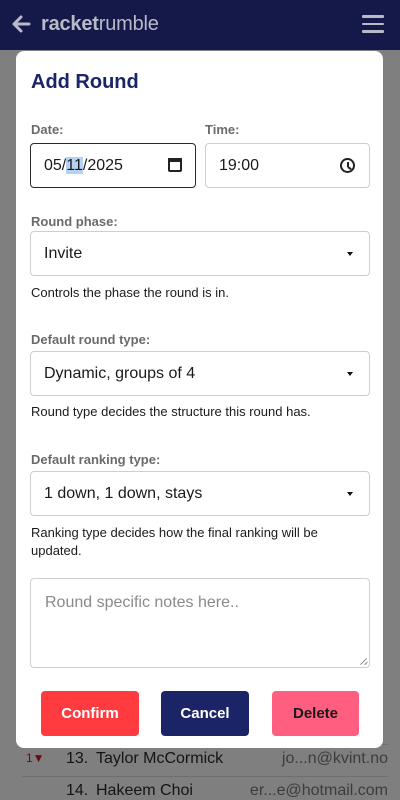 The width and height of the screenshot is (400, 800). I want to click on date-label: Date:, so click(47, 129).